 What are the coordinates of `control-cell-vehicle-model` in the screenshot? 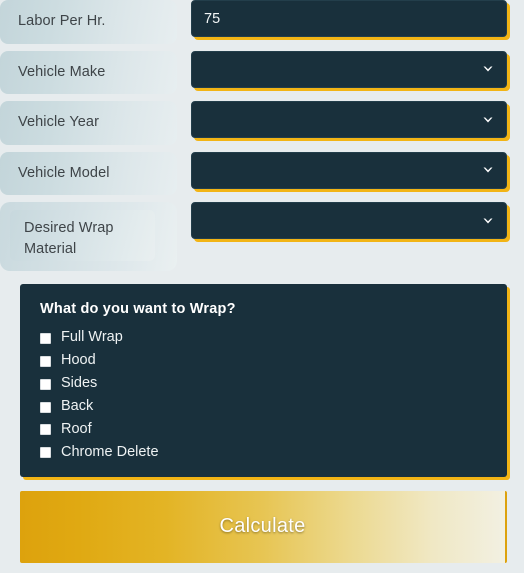 It's located at (350, 170).